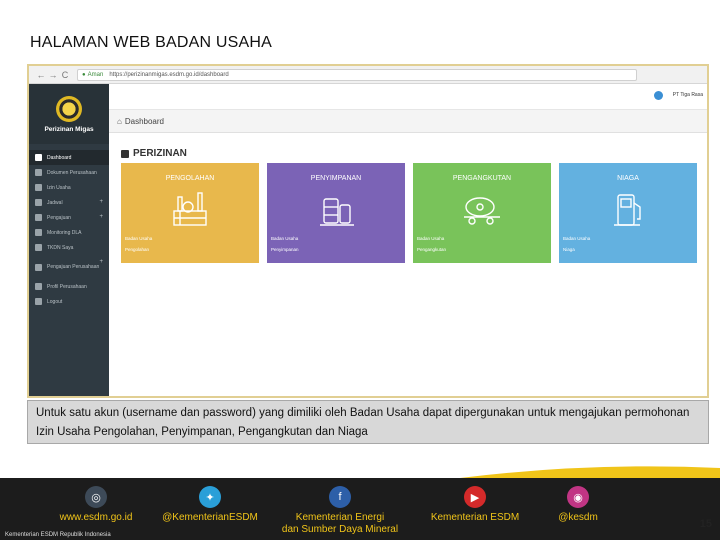 This screenshot has height=540, width=720. Describe the element at coordinates (38, 187) in the screenshot. I see `file-icon` at that location.